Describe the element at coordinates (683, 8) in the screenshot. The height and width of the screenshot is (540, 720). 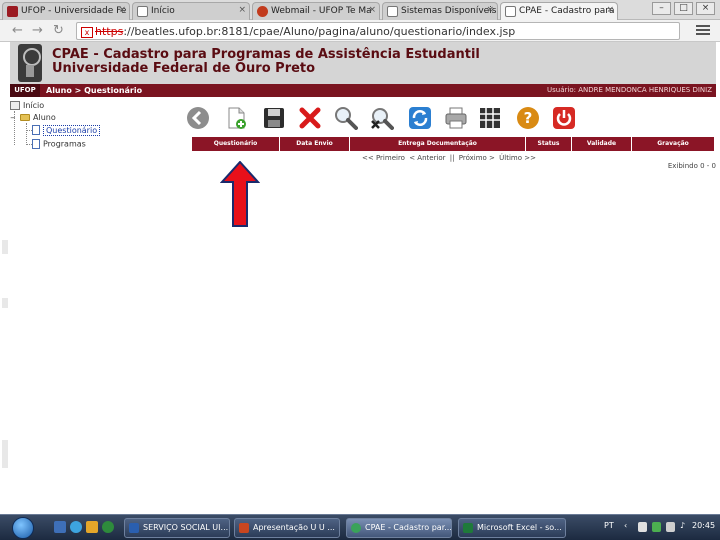
I see `maximize-button: □` at that location.